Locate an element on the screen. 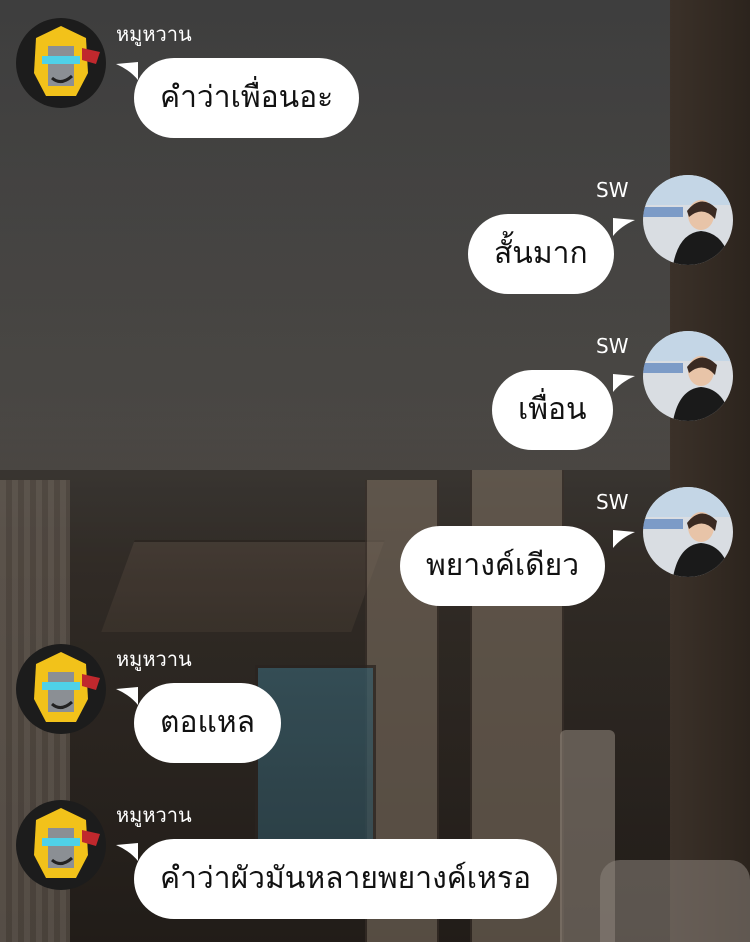  message-bubble: คำว่าผัวมันหลายพยางค์เหรอ is located at coordinates (345, 879).